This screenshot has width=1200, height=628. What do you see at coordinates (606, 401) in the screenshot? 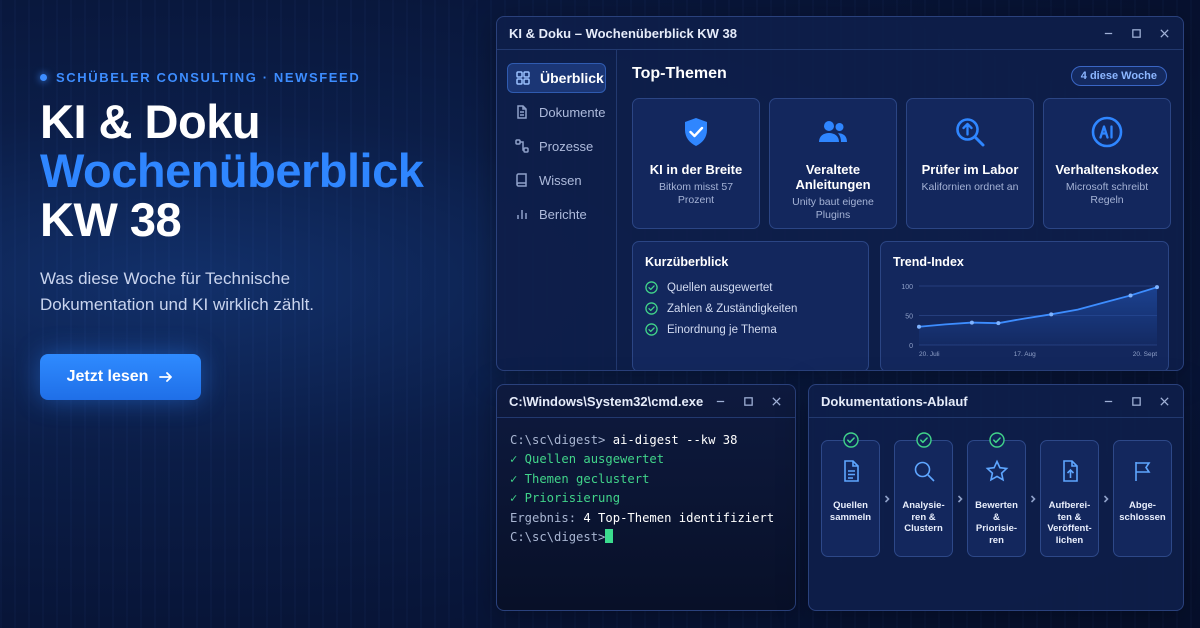
I see `terminal-title: C:\Windows\System32\cmd.exe` at bounding box center [606, 401].